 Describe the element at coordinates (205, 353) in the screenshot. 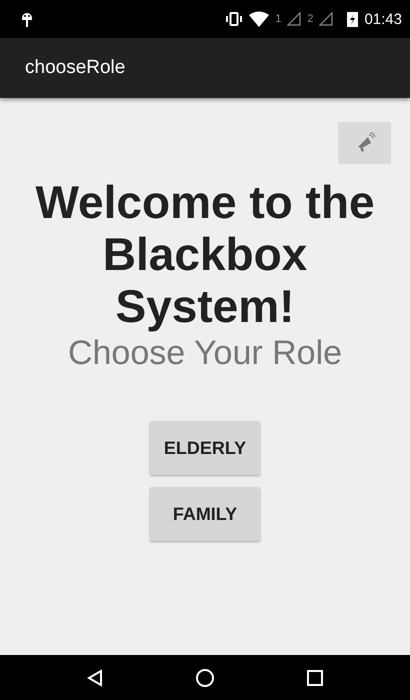

I see `choose-role-subheading: Choose Your Role` at that location.